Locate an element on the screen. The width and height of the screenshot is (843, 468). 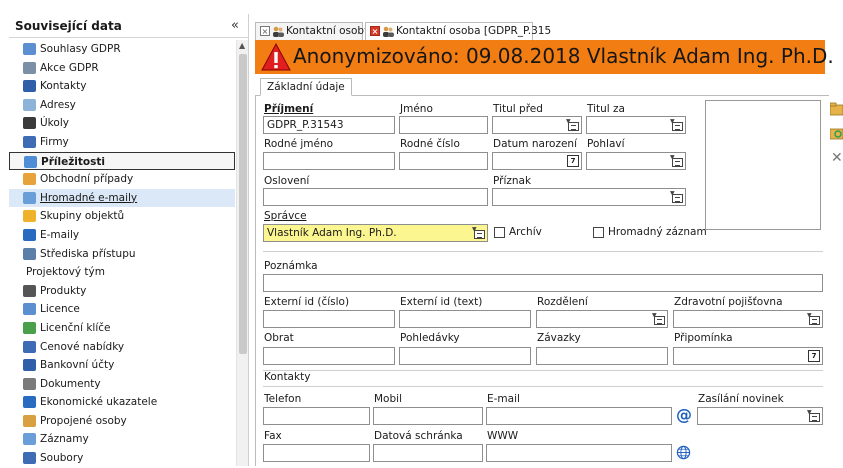
sidebar-item-9: Hromadné e-maily is located at coordinates (122, 198).